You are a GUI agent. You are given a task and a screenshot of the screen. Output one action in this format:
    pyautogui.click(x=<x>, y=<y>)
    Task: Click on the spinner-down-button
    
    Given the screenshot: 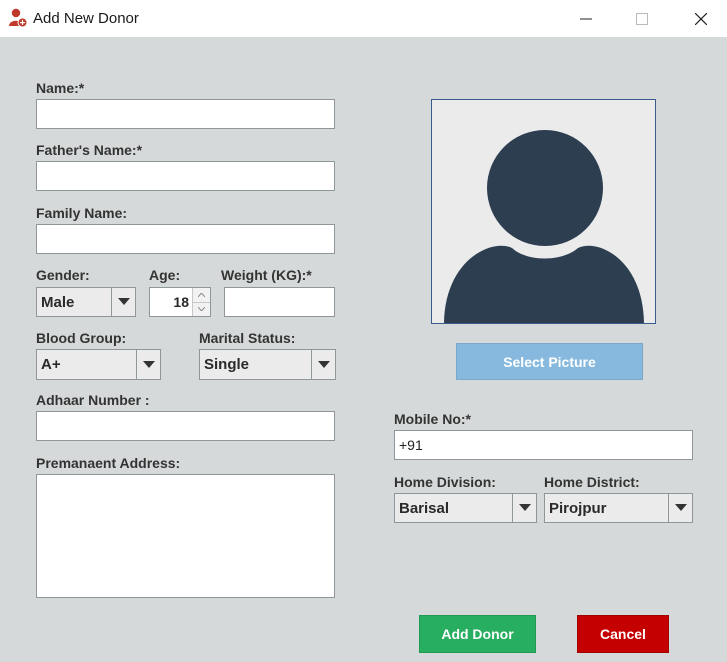 What is the action you would take?
    pyautogui.click(x=201, y=308)
    